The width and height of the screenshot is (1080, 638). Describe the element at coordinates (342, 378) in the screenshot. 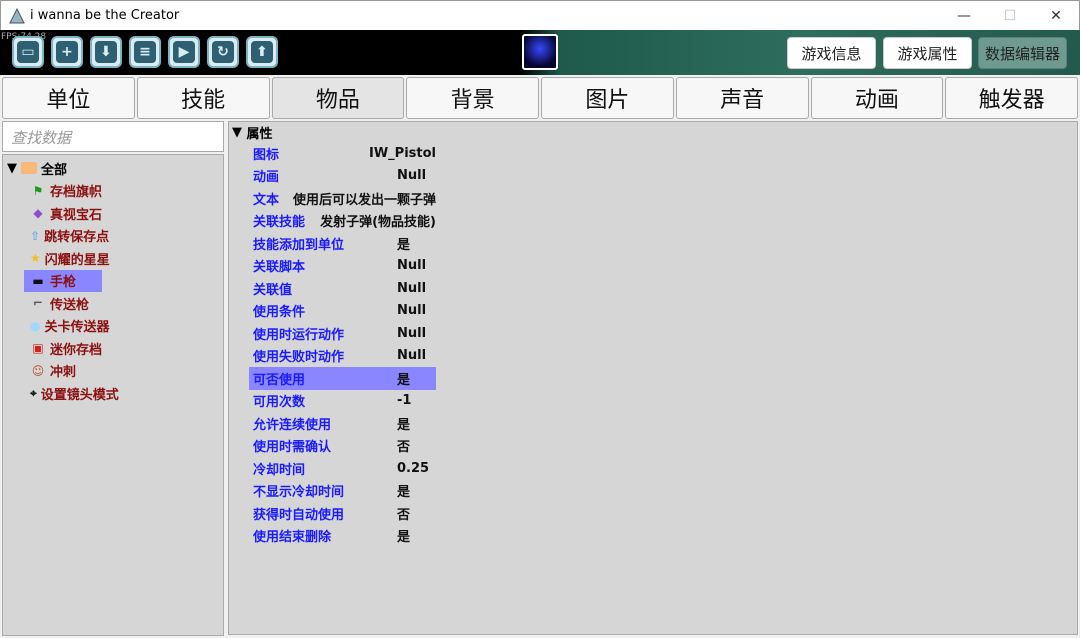

I see `property-row: 可否使用 是` at that location.